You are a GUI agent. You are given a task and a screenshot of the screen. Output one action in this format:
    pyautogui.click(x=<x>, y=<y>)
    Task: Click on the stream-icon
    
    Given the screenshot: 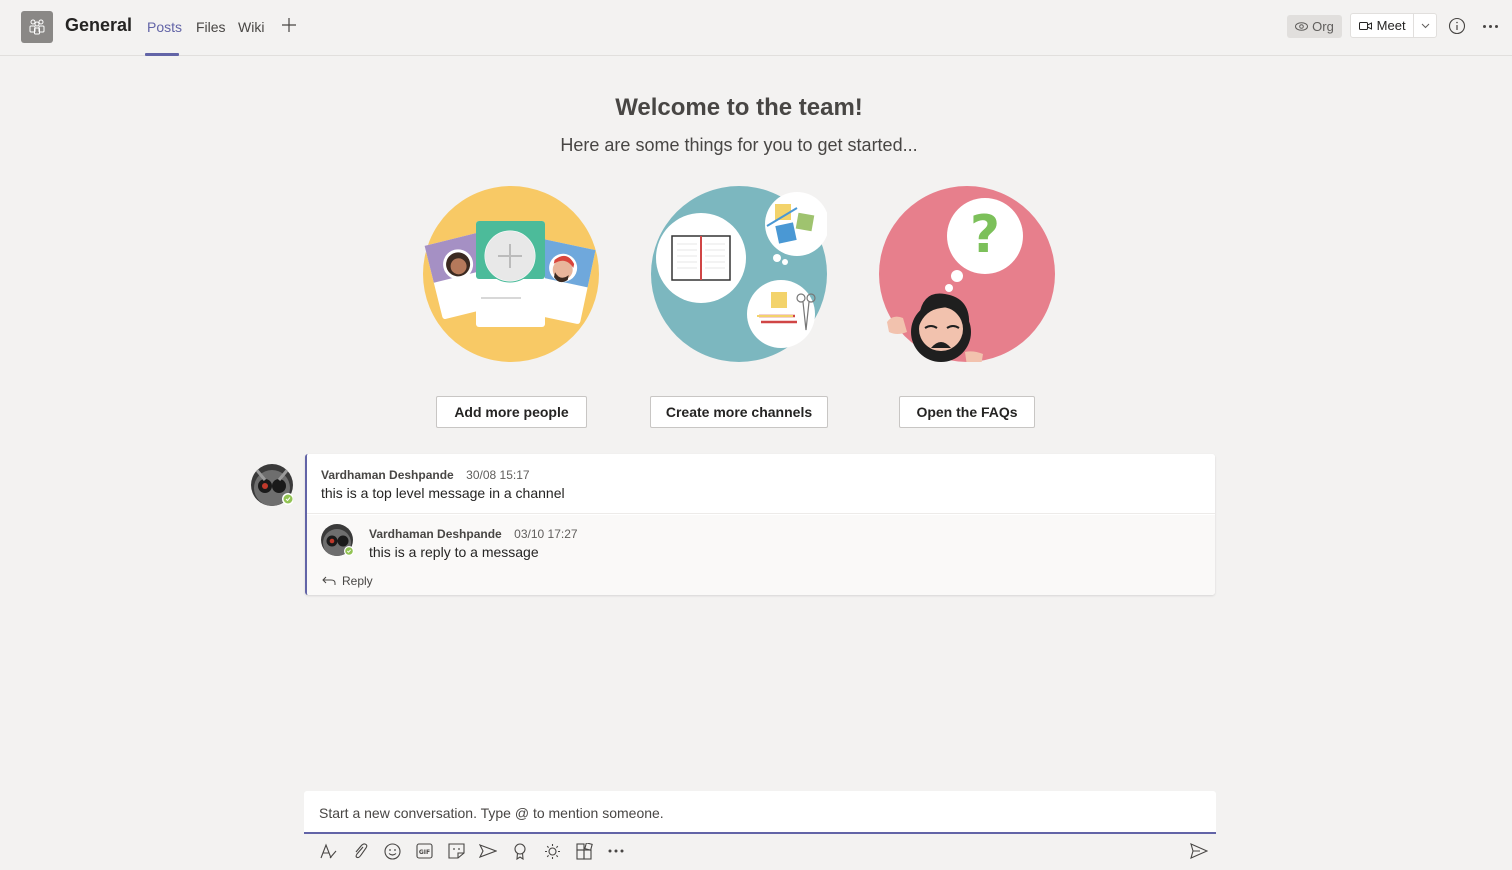 What is the action you would take?
    pyautogui.click(x=552, y=851)
    